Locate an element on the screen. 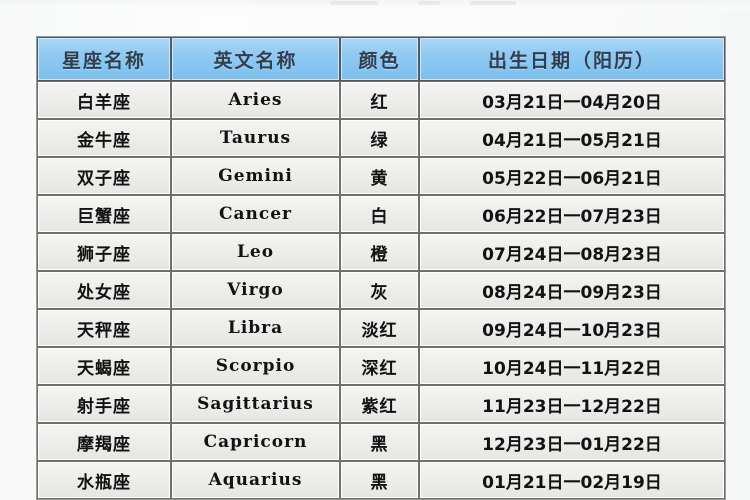 The width and height of the screenshot is (750, 500). cell-english-name: Libra is located at coordinates (255, 328).